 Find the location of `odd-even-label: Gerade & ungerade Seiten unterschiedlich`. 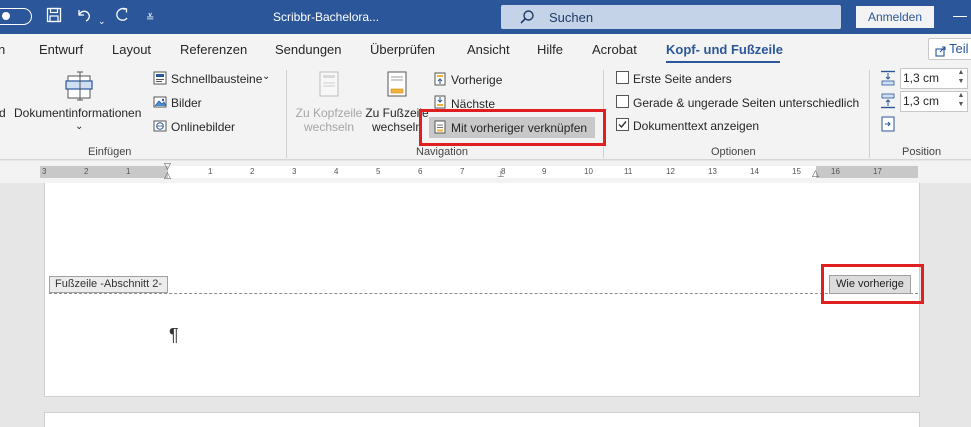

odd-even-label: Gerade & ungerade Seiten unterschiedlich is located at coordinates (746, 103).